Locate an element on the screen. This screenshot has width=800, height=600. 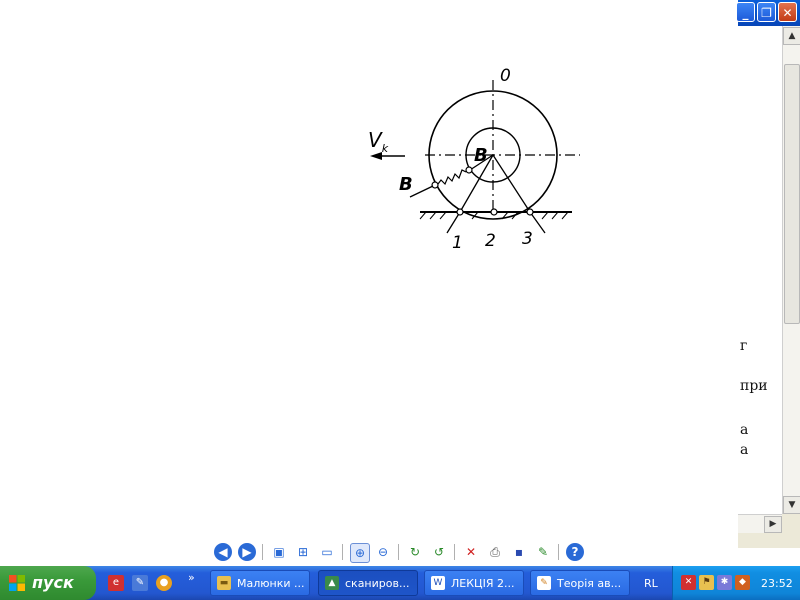
zoom-in-icon: ⊕ is located at coordinates (360, 553).